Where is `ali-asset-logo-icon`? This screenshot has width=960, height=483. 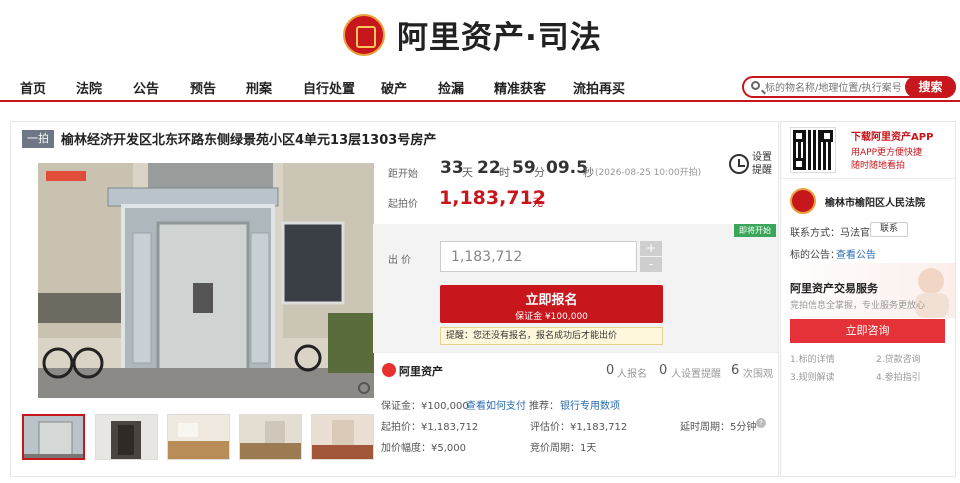 ali-asset-logo-icon is located at coordinates (389, 370).